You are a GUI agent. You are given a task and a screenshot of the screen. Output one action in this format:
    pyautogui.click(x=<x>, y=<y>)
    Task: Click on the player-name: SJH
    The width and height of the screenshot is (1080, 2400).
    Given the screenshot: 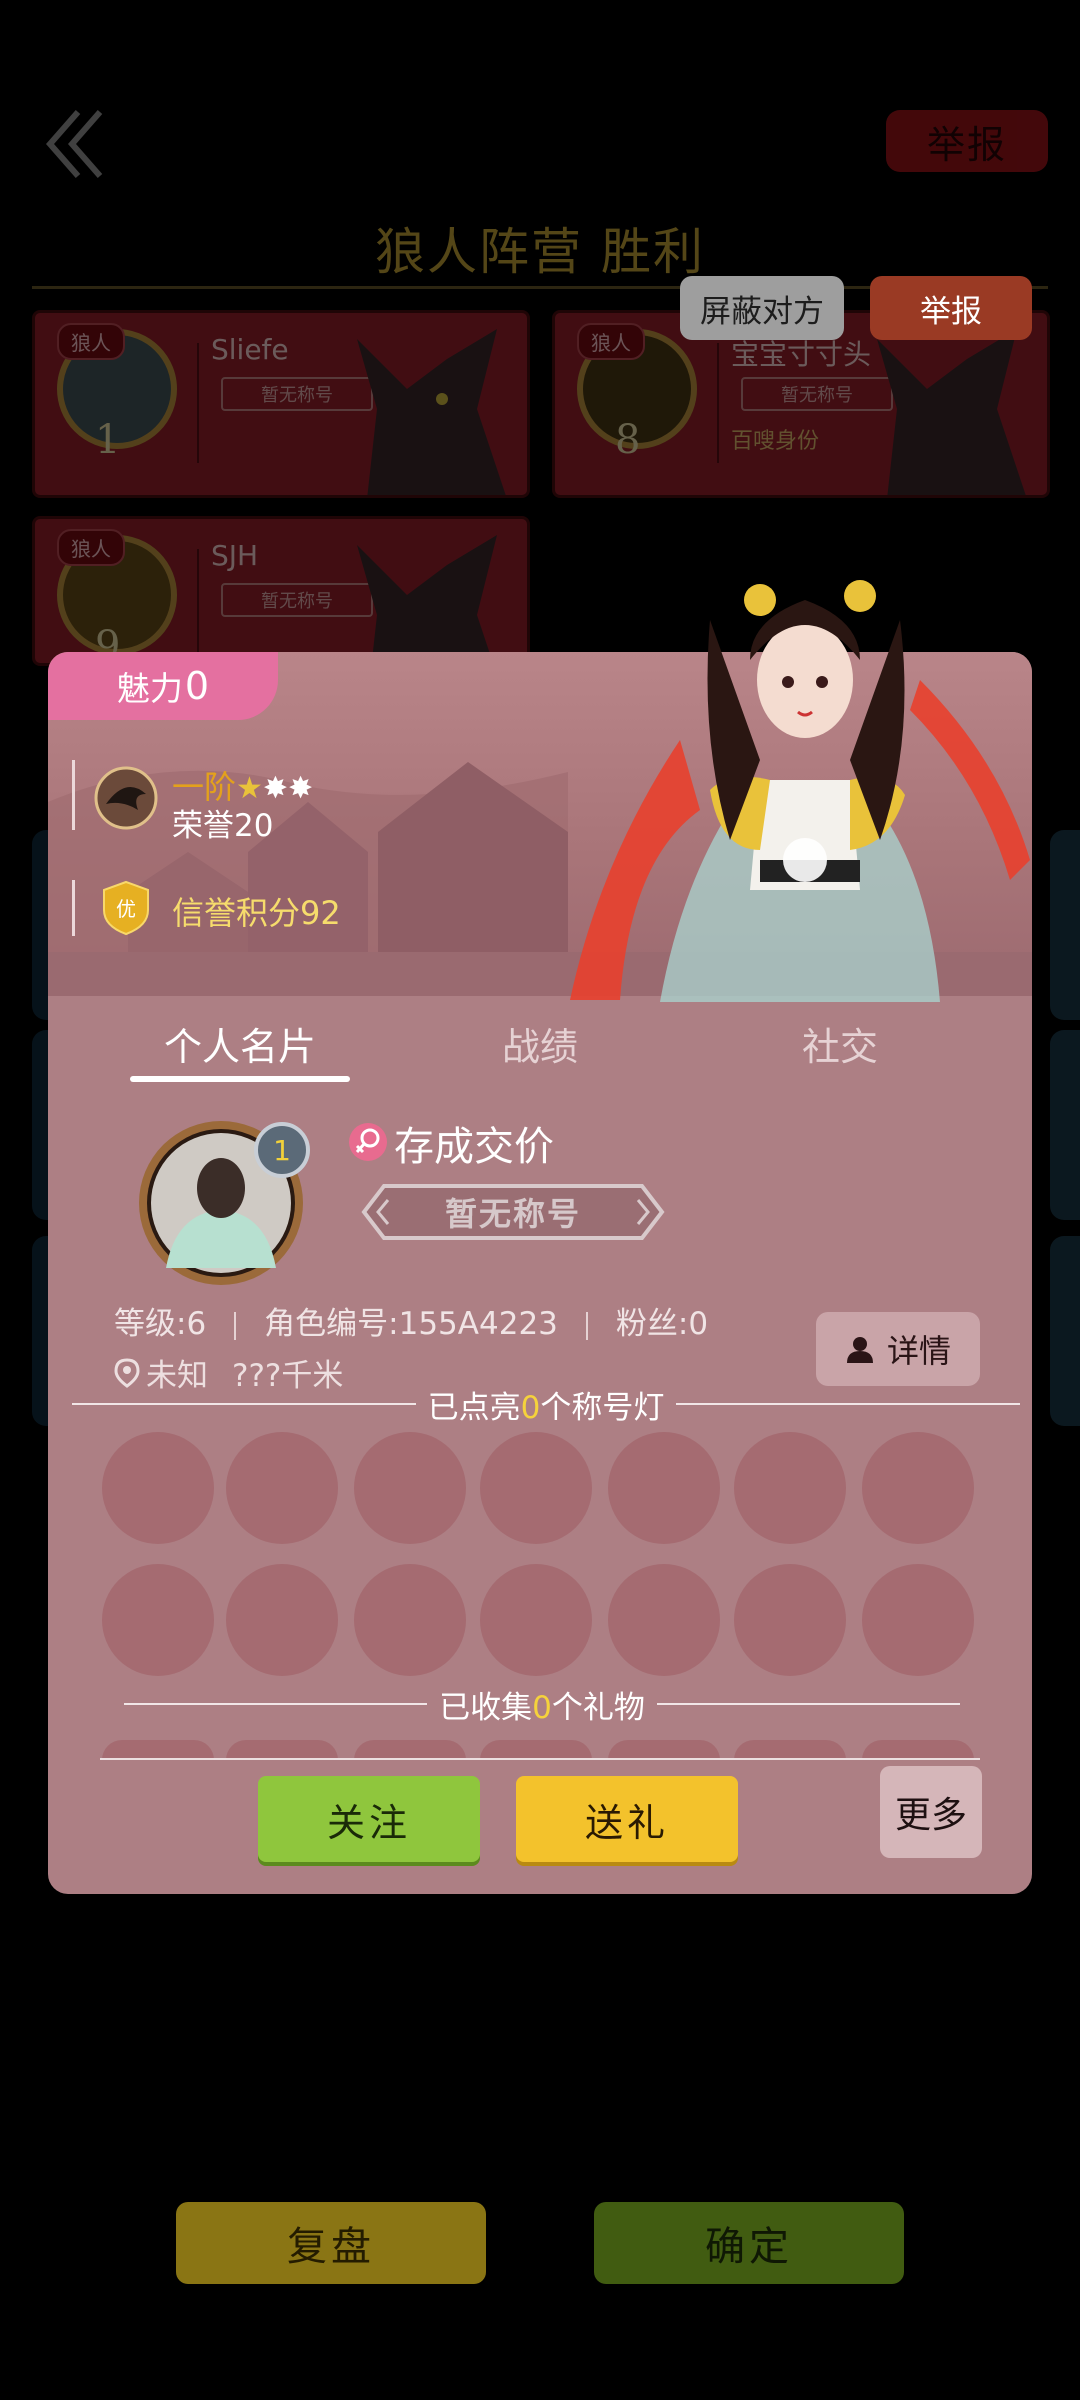 What is the action you would take?
    pyautogui.click(x=235, y=555)
    